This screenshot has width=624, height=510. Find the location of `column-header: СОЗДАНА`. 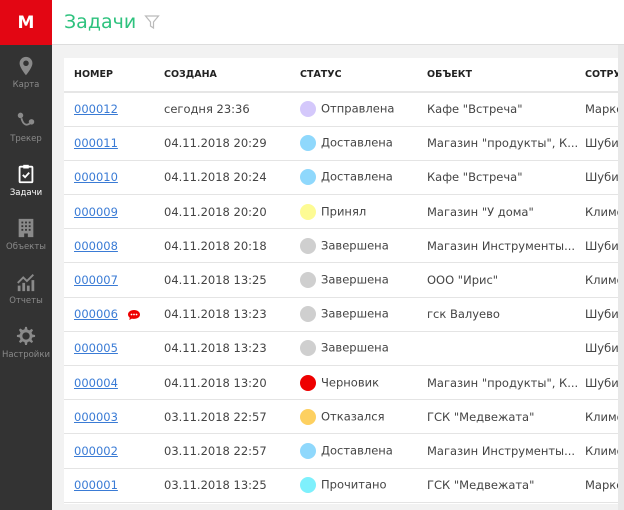

column-header: СОЗДАНА is located at coordinates (232, 75).